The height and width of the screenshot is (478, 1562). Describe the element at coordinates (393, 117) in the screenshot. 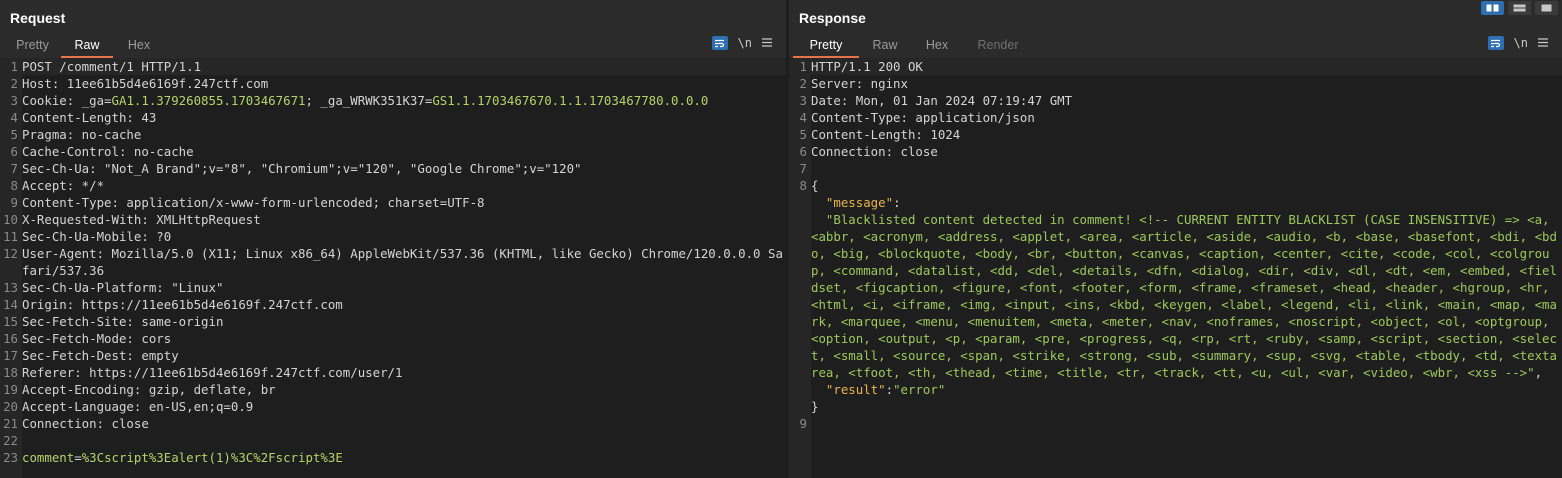

I see `code-line: 4 Content-Length: 43` at that location.